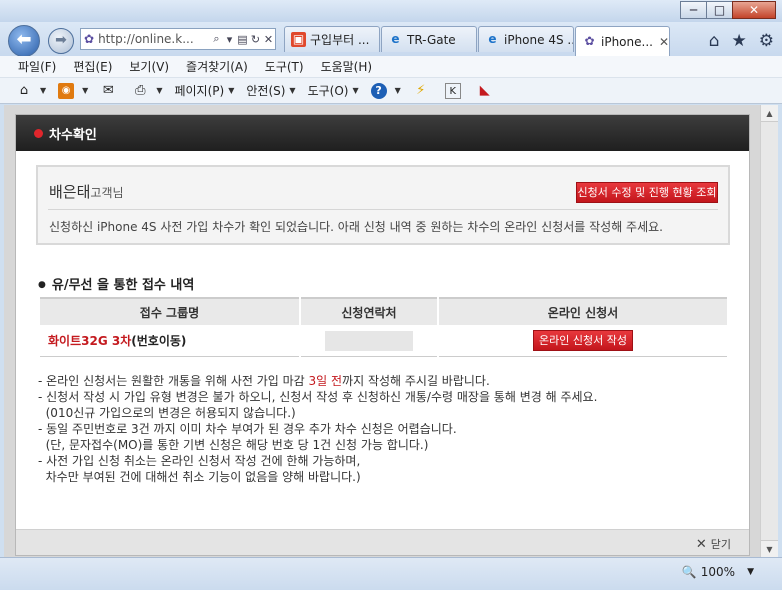 This screenshot has width=782, height=590. I want to click on rss-icon: ◉, so click(66, 90).